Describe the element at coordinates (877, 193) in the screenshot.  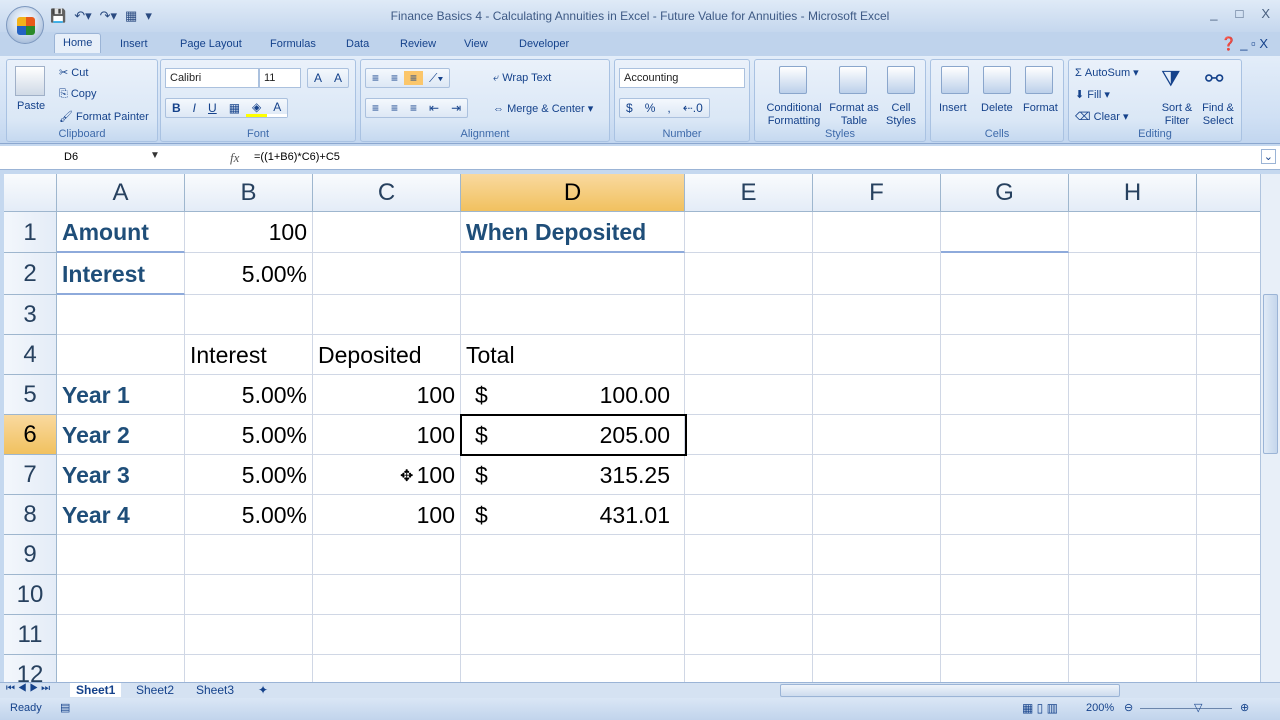
I see `column-header-F: F` at that location.